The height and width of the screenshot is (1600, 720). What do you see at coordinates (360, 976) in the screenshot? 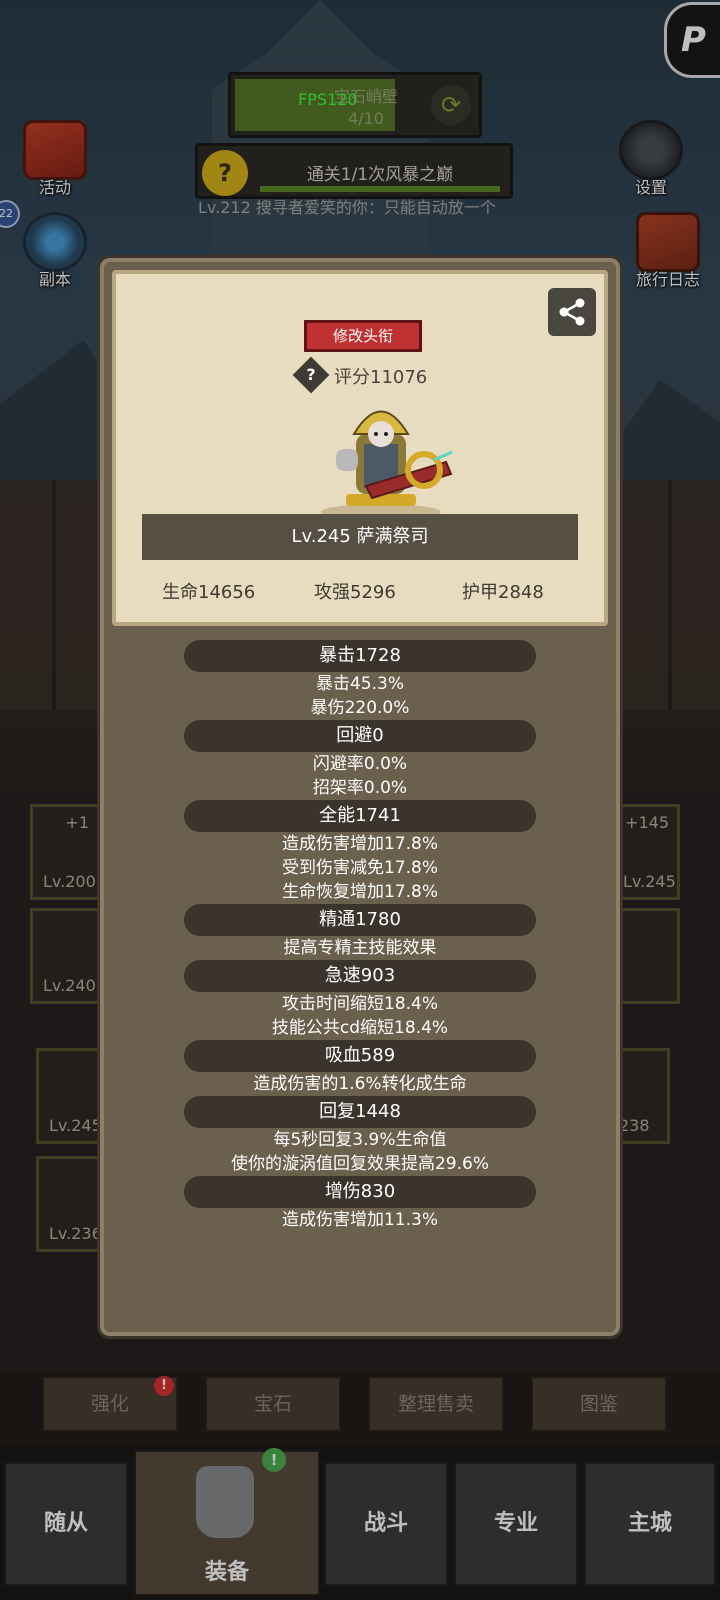
I see `attribute-header: 急速903` at bounding box center [360, 976].